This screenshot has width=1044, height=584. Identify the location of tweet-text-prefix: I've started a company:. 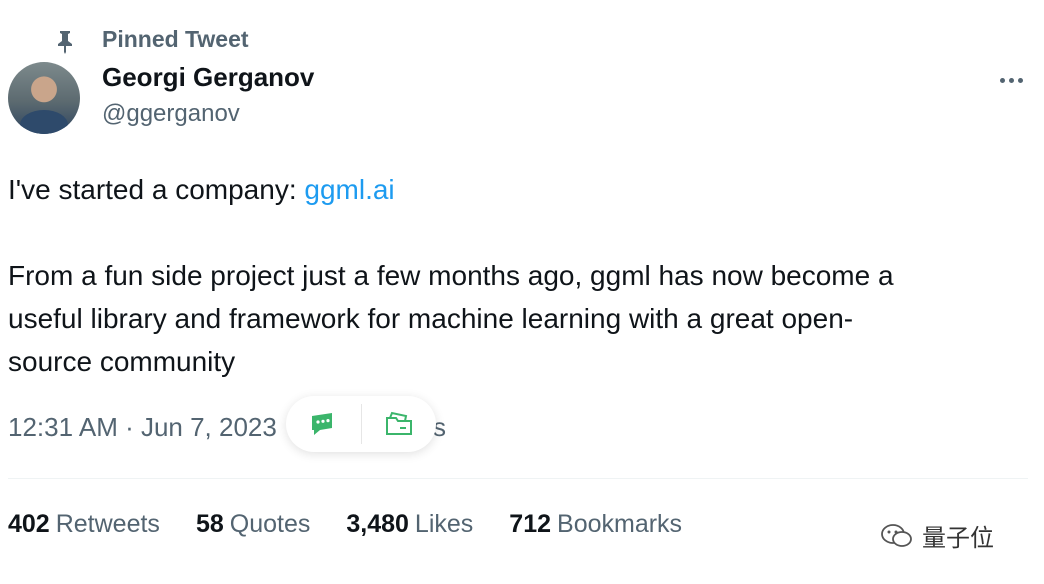
(156, 189).